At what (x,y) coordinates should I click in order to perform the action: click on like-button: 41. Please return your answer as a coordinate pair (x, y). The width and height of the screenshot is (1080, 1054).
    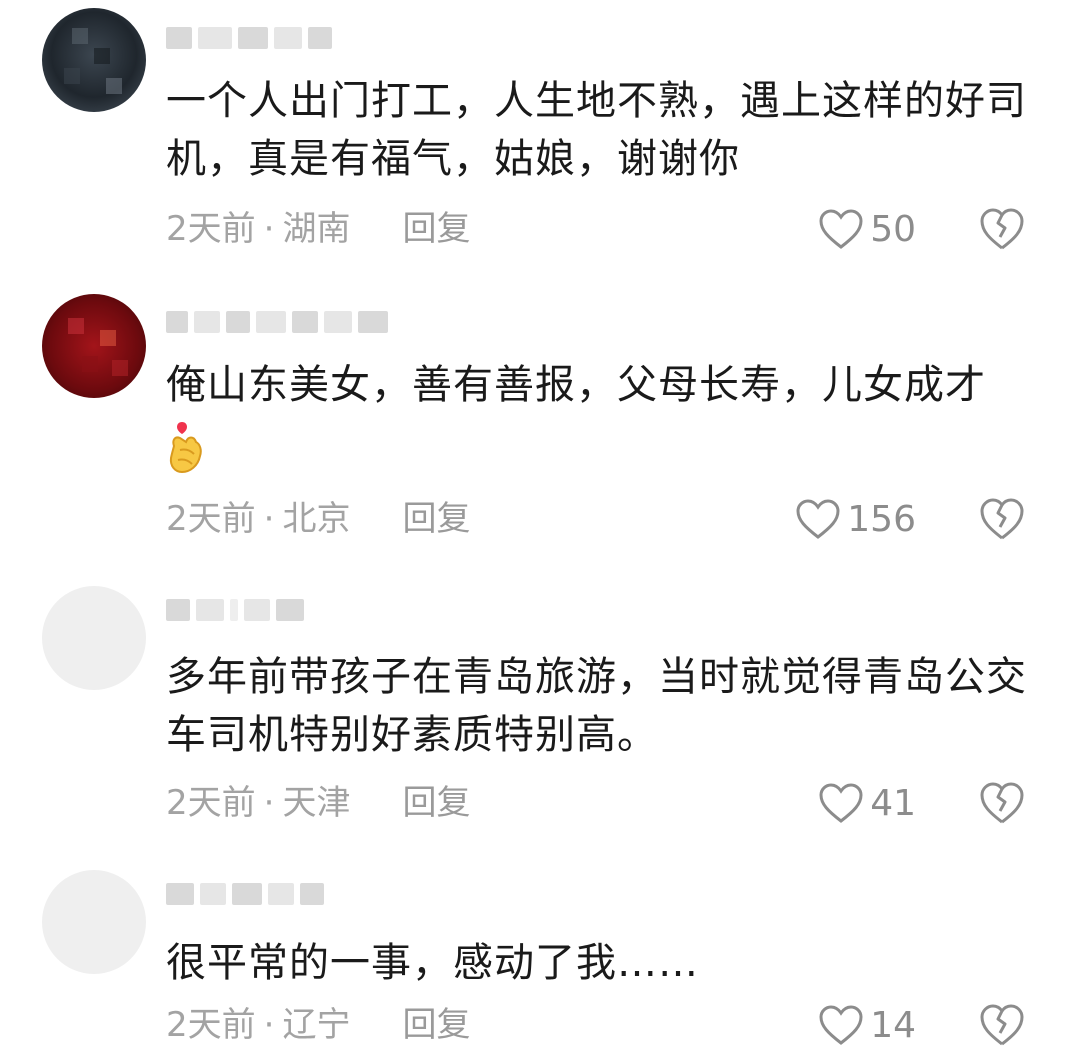
    Looking at the image, I should click on (867, 803).